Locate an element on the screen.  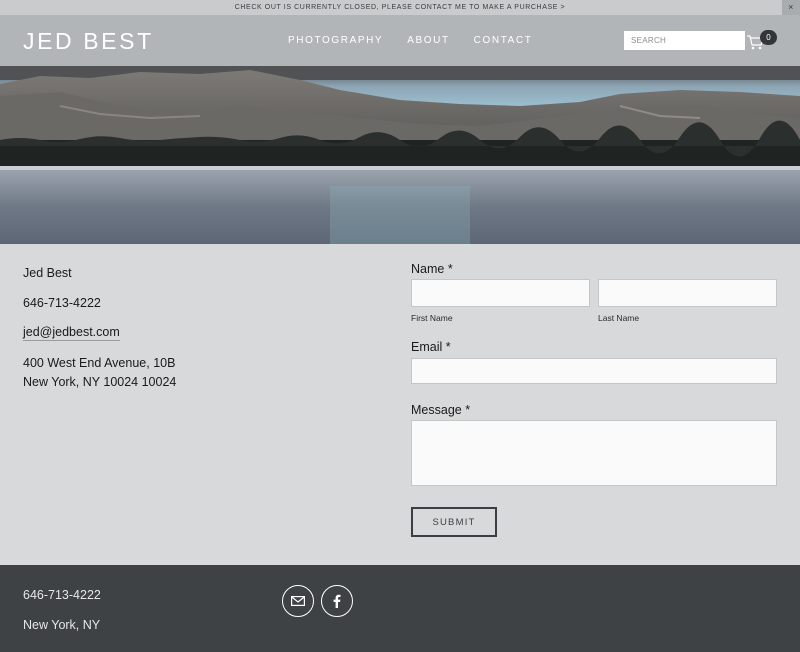
name-label: Name * is located at coordinates (432, 269).